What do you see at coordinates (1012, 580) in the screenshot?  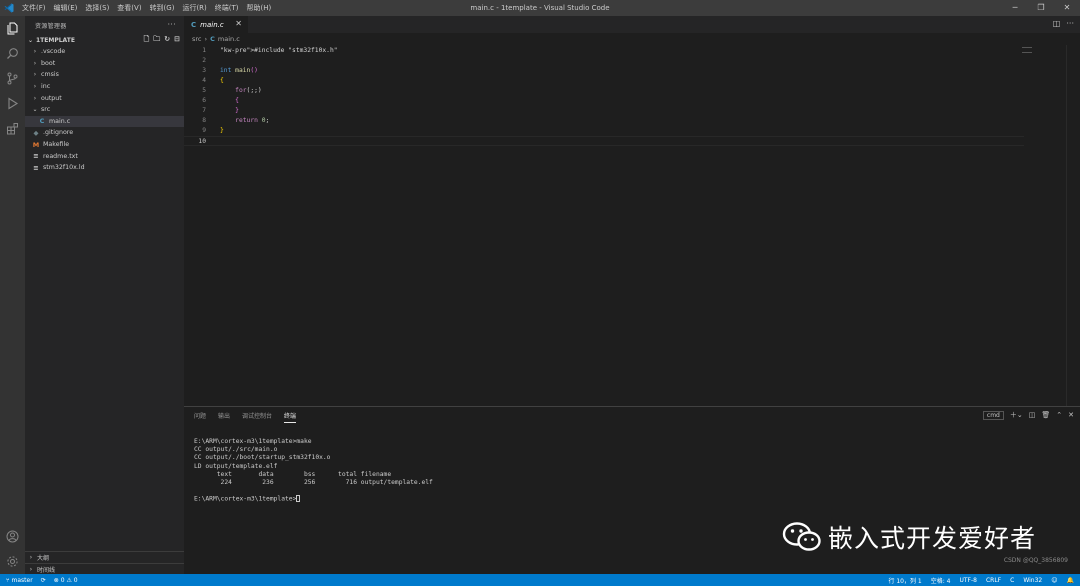 I see `language-mode: C` at bounding box center [1012, 580].